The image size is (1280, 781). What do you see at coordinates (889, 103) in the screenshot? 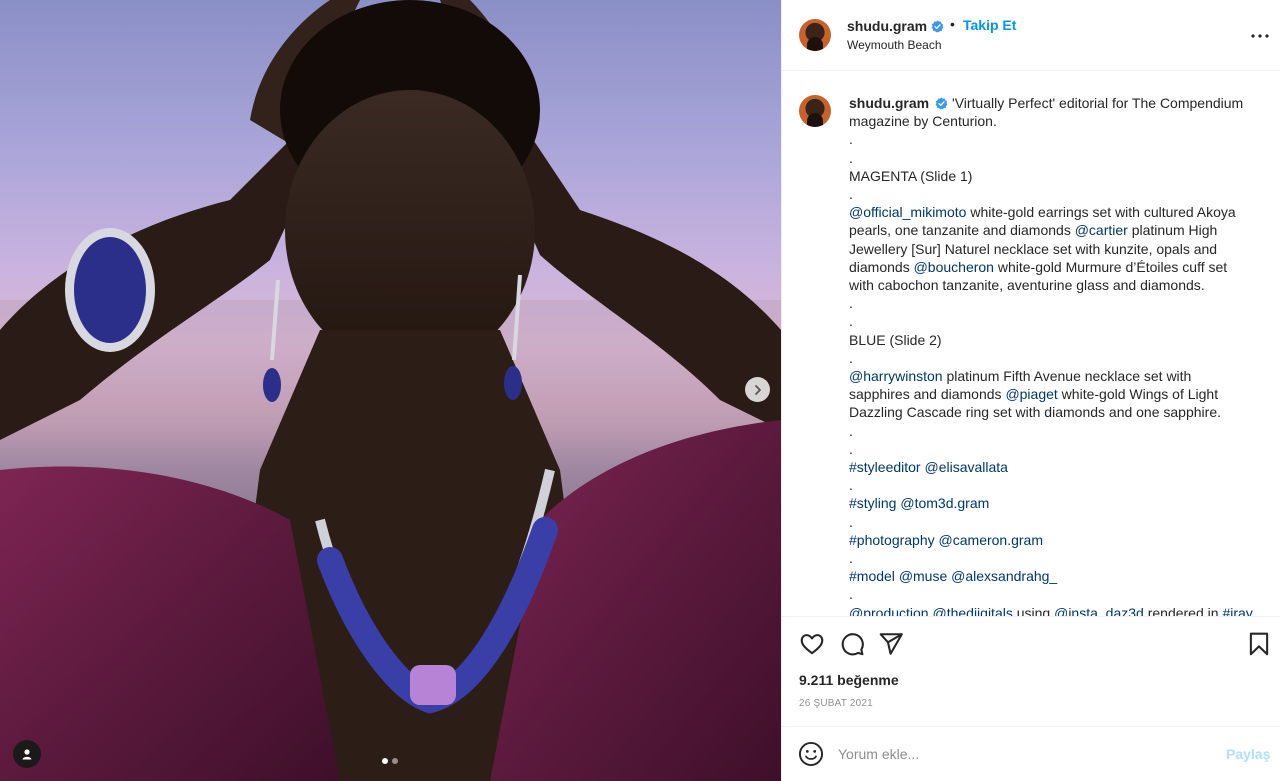
I see `caption-username: shudu.gram` at bounding box center [889, 103].